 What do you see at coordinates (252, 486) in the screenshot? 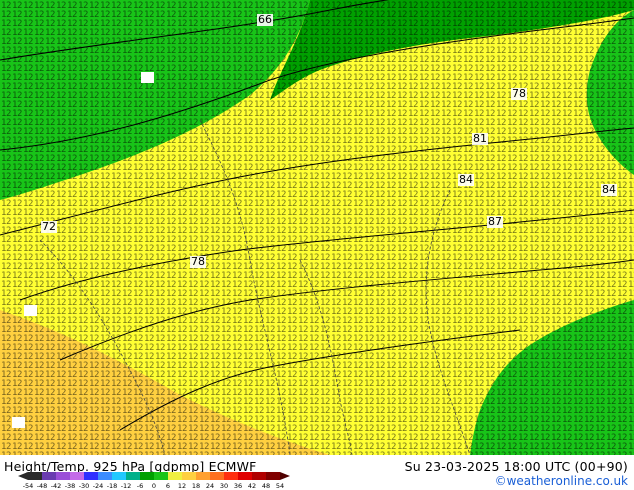
I see `colorbar-tick-label: 42` at bounding box center [252, 486].